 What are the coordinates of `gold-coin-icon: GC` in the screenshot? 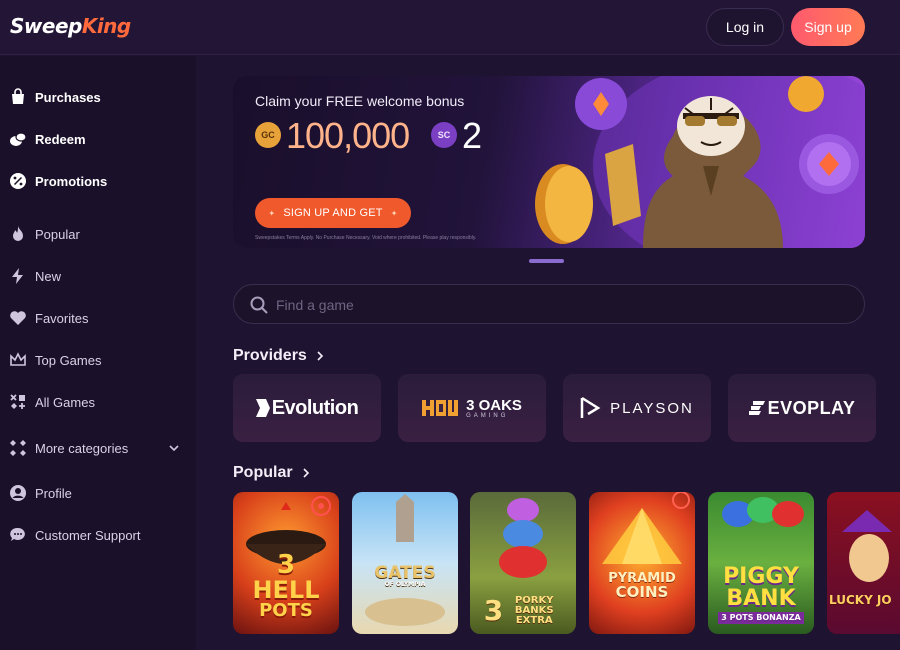 It's located at (268, 135).